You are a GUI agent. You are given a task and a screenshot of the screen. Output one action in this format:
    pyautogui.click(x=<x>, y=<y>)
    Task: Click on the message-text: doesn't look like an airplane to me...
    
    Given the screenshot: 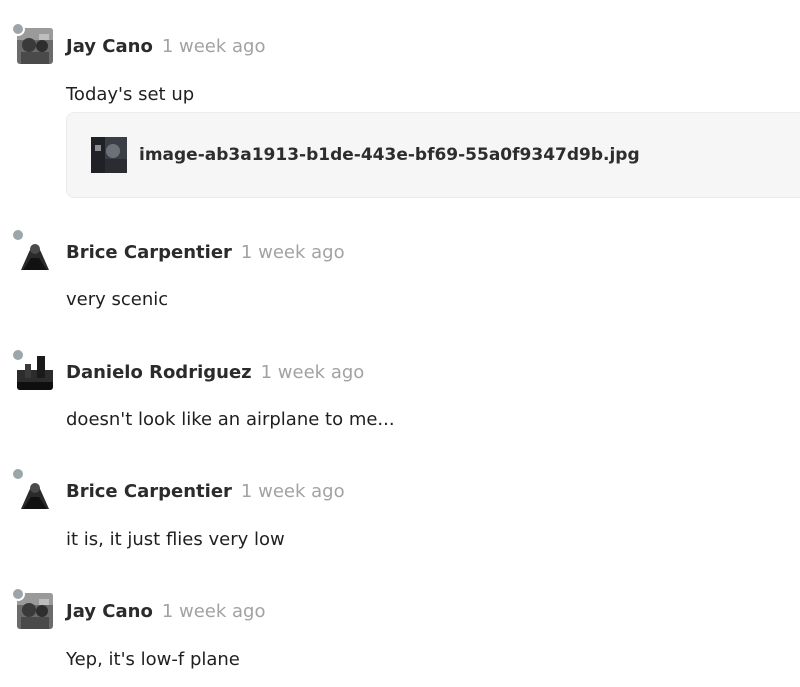 What is the action you would take?
    pyautogui.click(x=230, y=419)
    